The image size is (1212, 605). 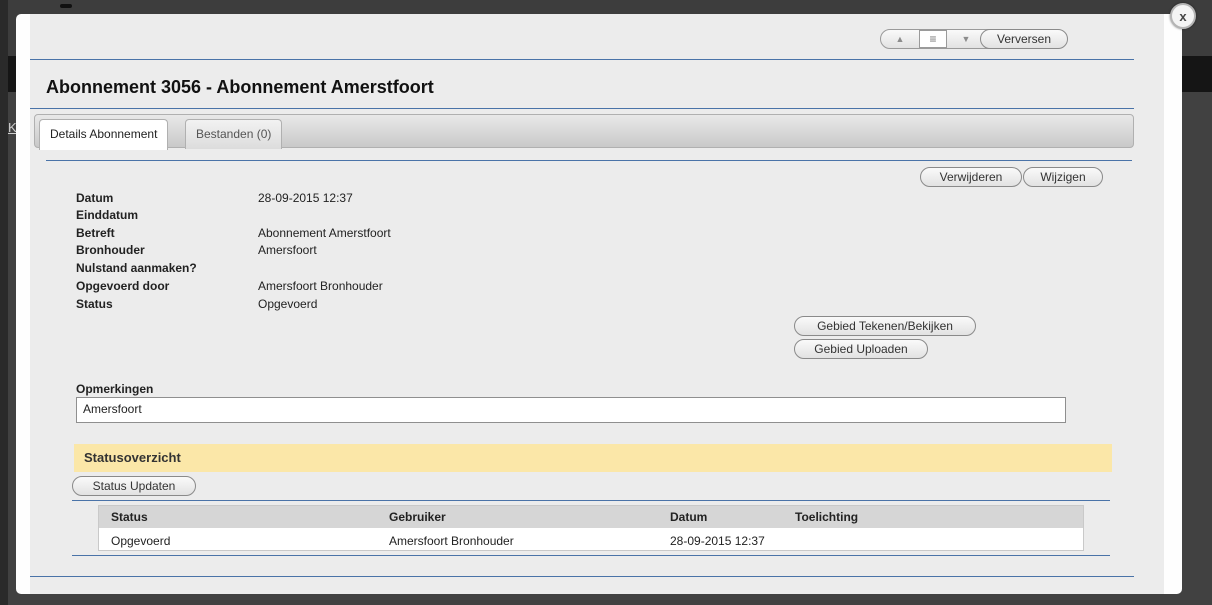 What do you see at coordinates (95, 198) in the screenshot?
I see `field-label-datum: Datum` at bounding box center [95, 198].